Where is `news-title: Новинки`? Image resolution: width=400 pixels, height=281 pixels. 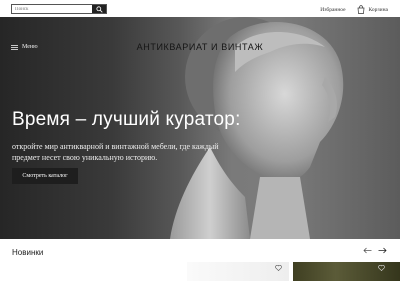
news-title: Новинки is located at coordinates (28, 252).